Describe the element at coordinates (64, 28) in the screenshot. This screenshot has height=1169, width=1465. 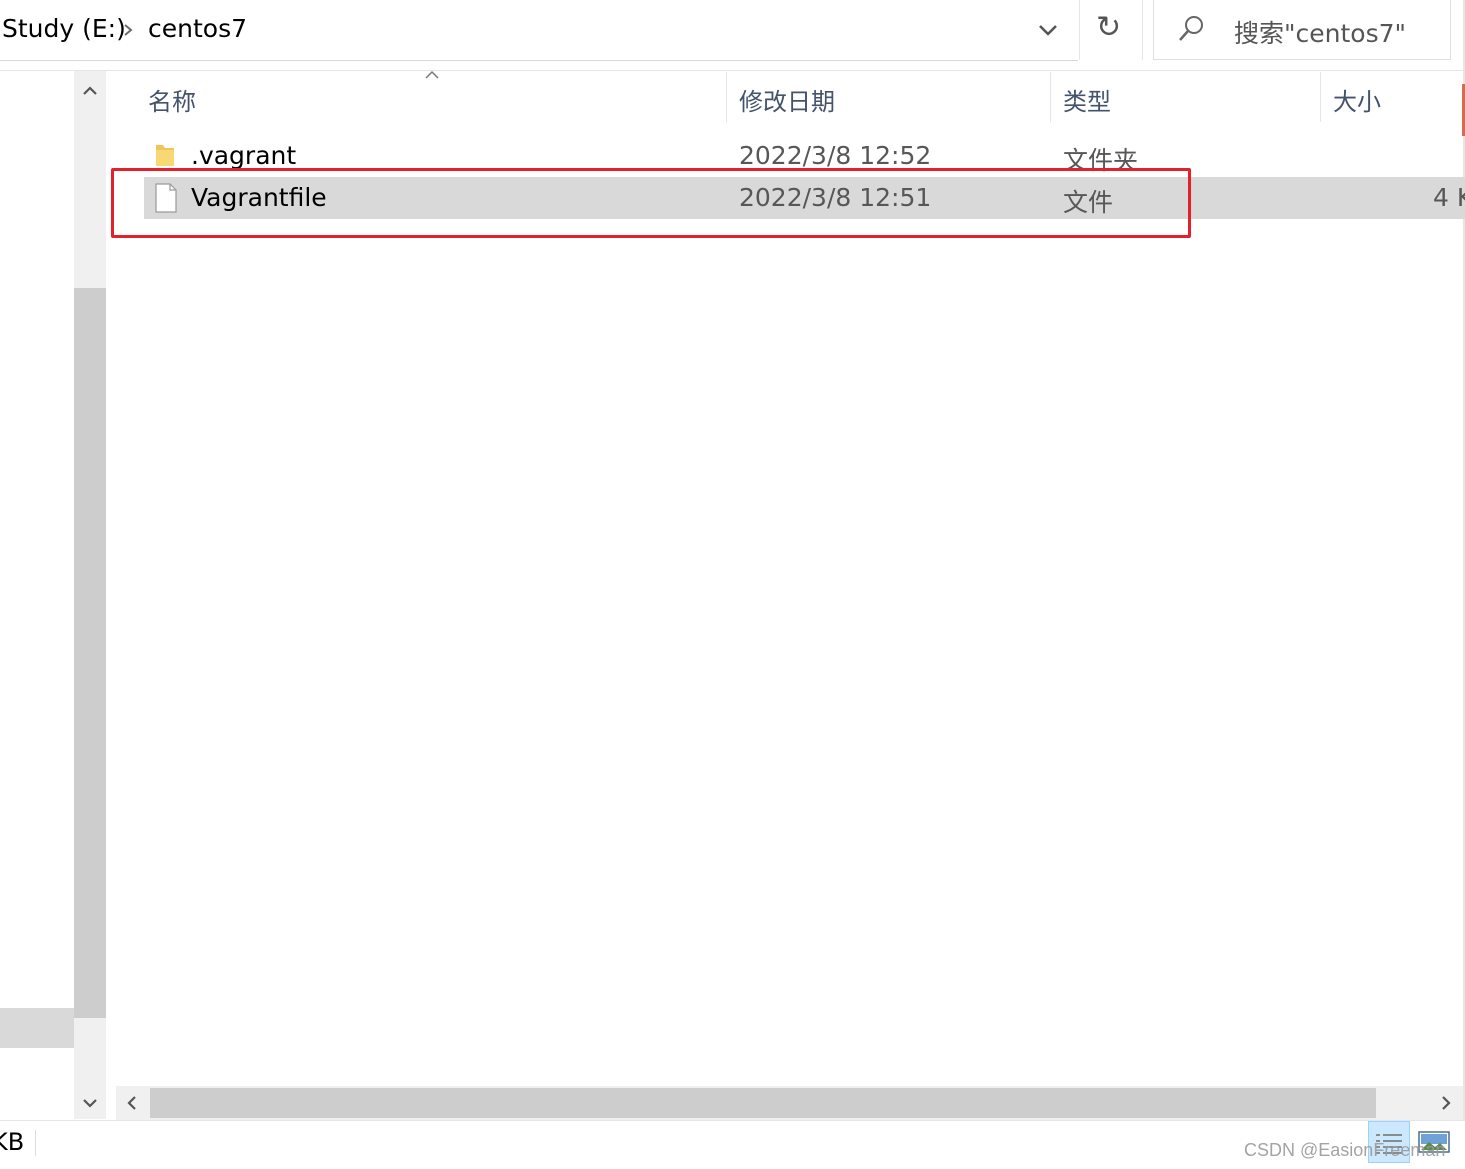
I see `breadcrumb-drive: Study (E:)` at that location.